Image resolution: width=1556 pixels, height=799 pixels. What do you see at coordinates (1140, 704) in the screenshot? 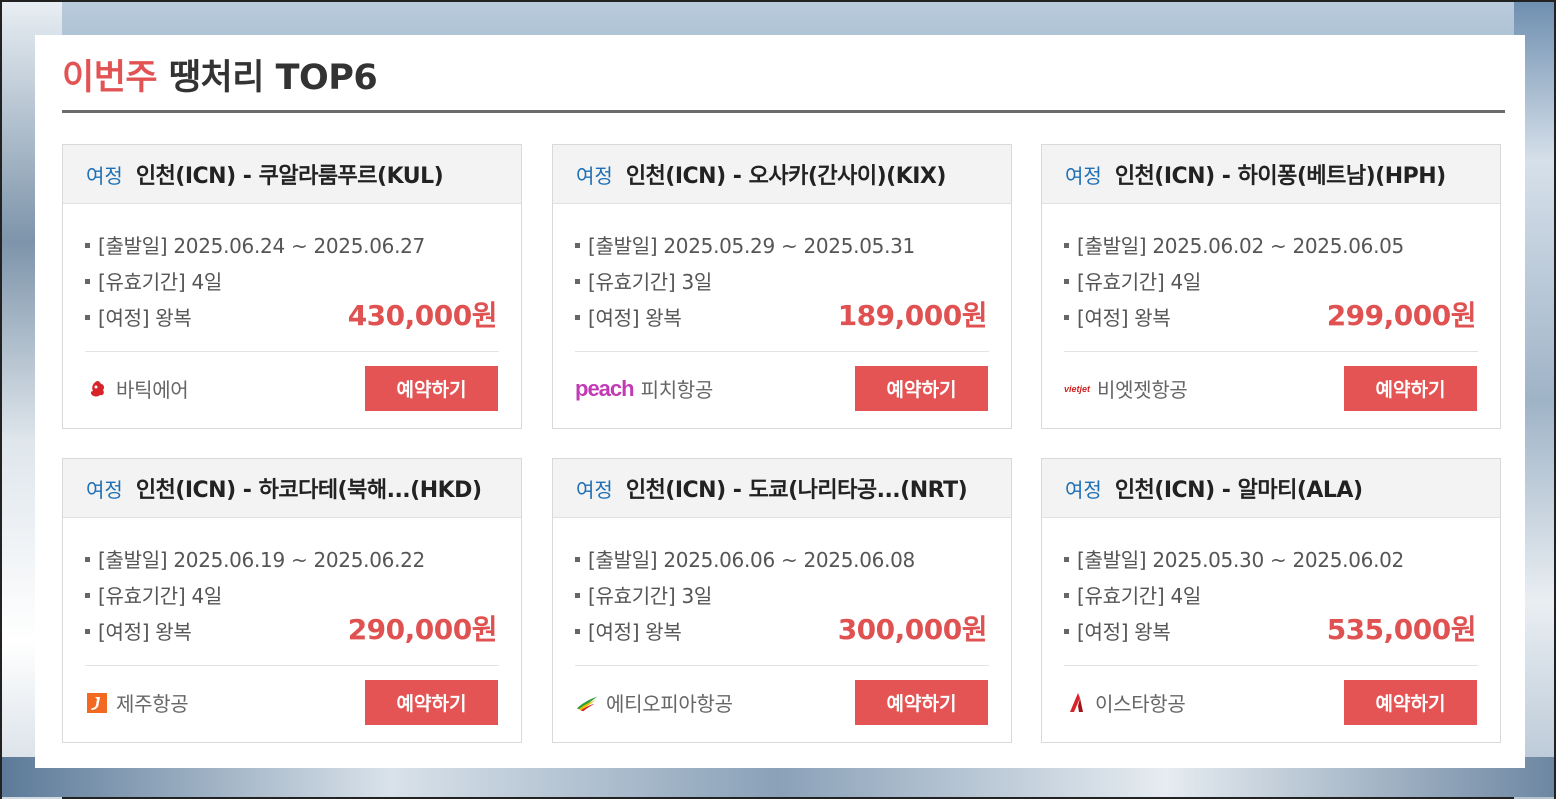
I see `airline-name: 이스타항공` at bounding box center [1140, 704].